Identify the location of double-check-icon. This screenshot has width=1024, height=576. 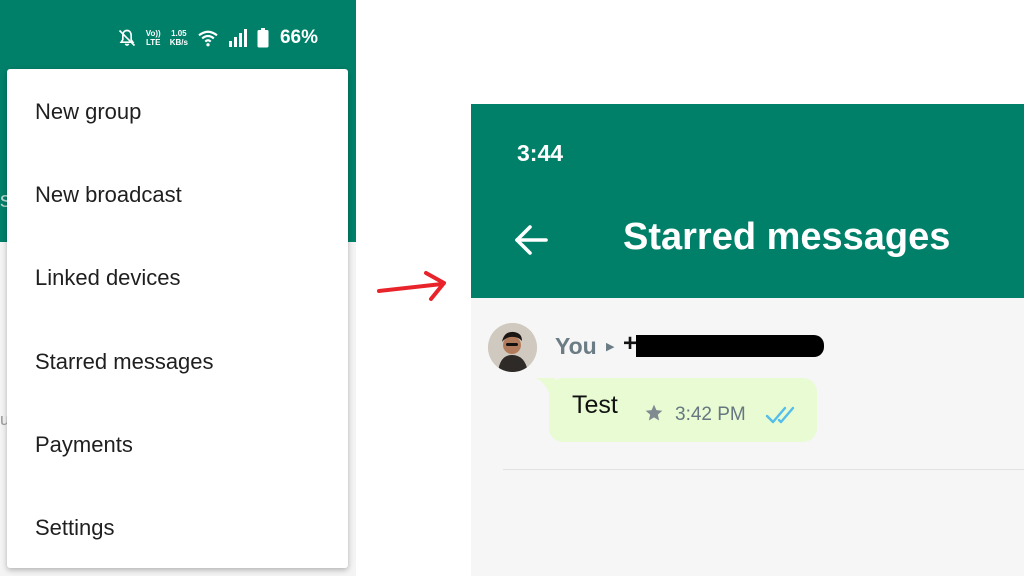
(783, 417).